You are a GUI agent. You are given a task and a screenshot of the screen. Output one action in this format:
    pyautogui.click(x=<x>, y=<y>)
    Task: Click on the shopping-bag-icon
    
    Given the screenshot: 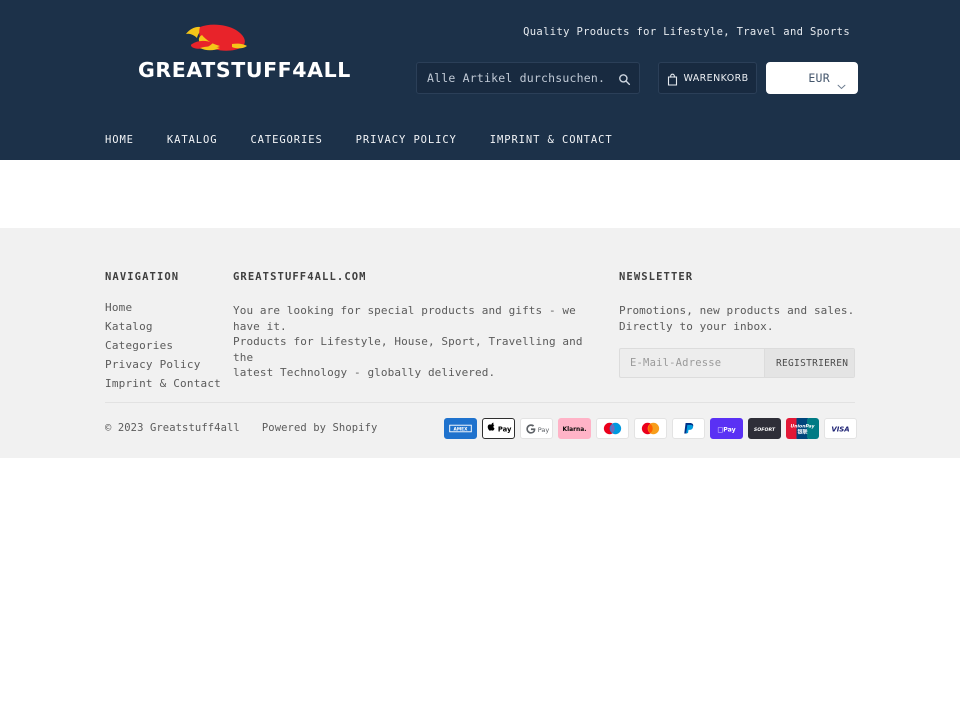 What is the action you would take?
    pyautogui.click(x=672, y=78)
    